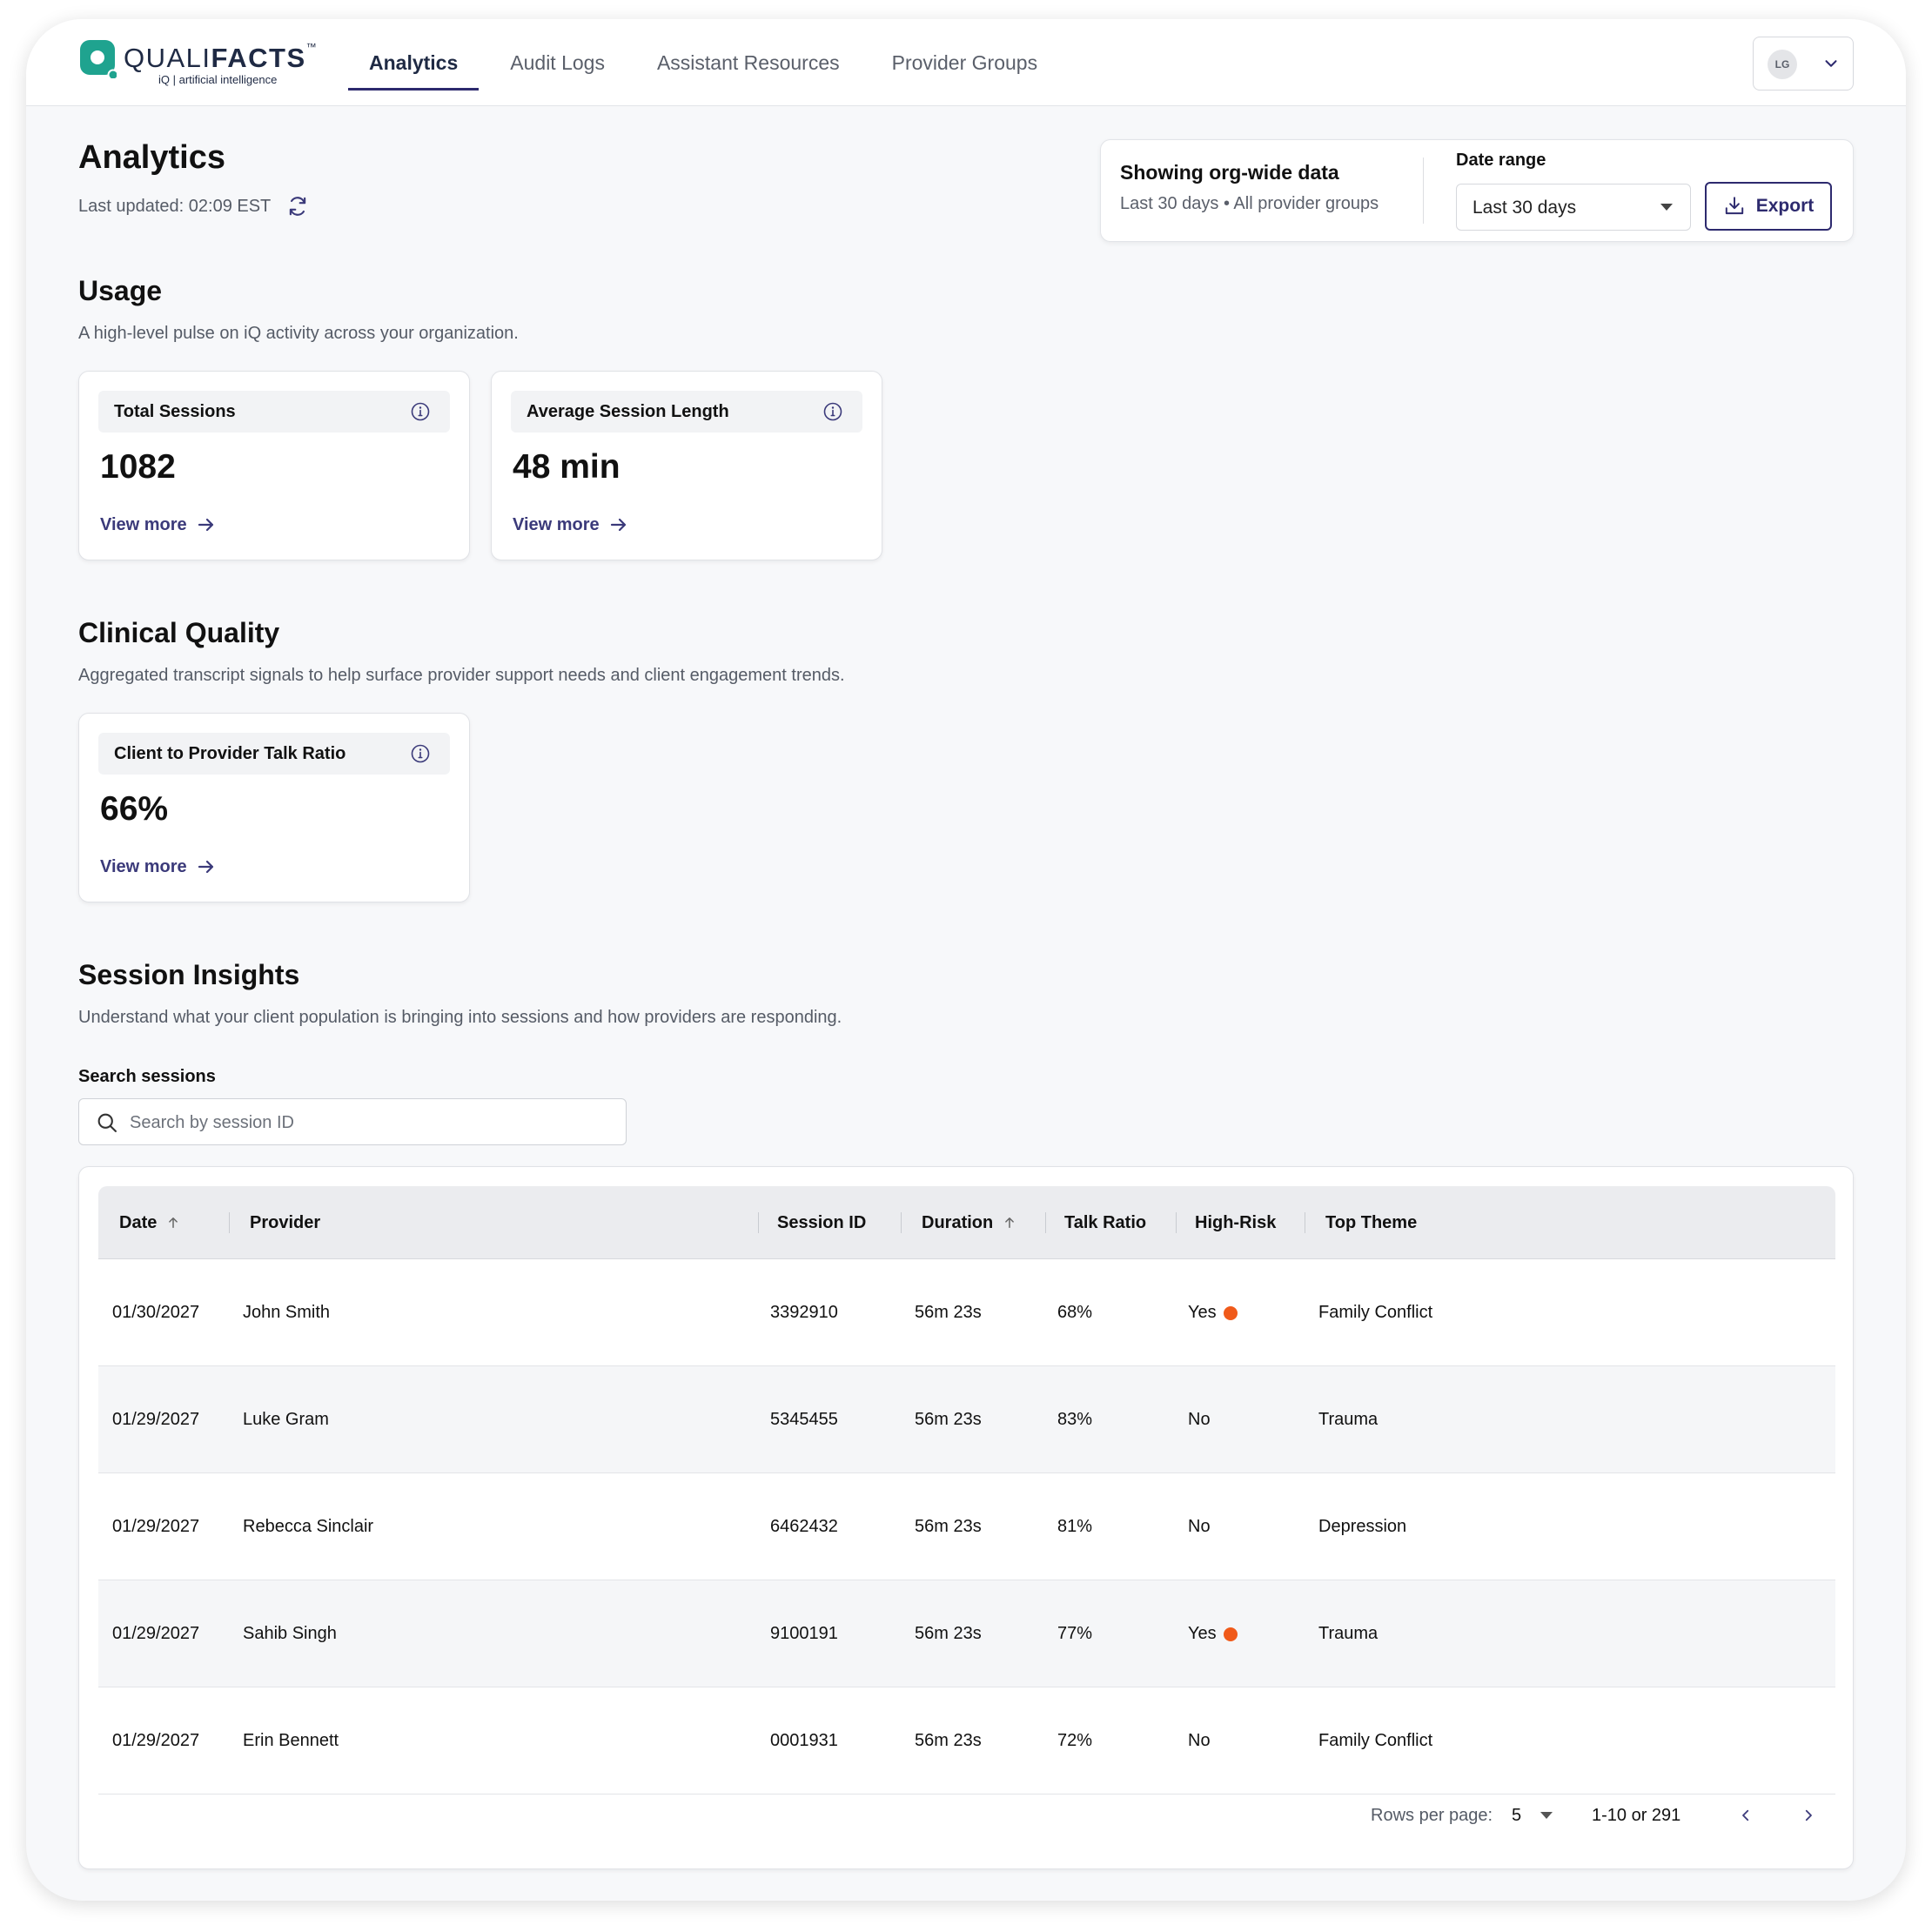 Image resolution: width=1932 pixels, height=1932 pixels. I want to click on rows-per-page-select: 5, so click(1532, 1815).